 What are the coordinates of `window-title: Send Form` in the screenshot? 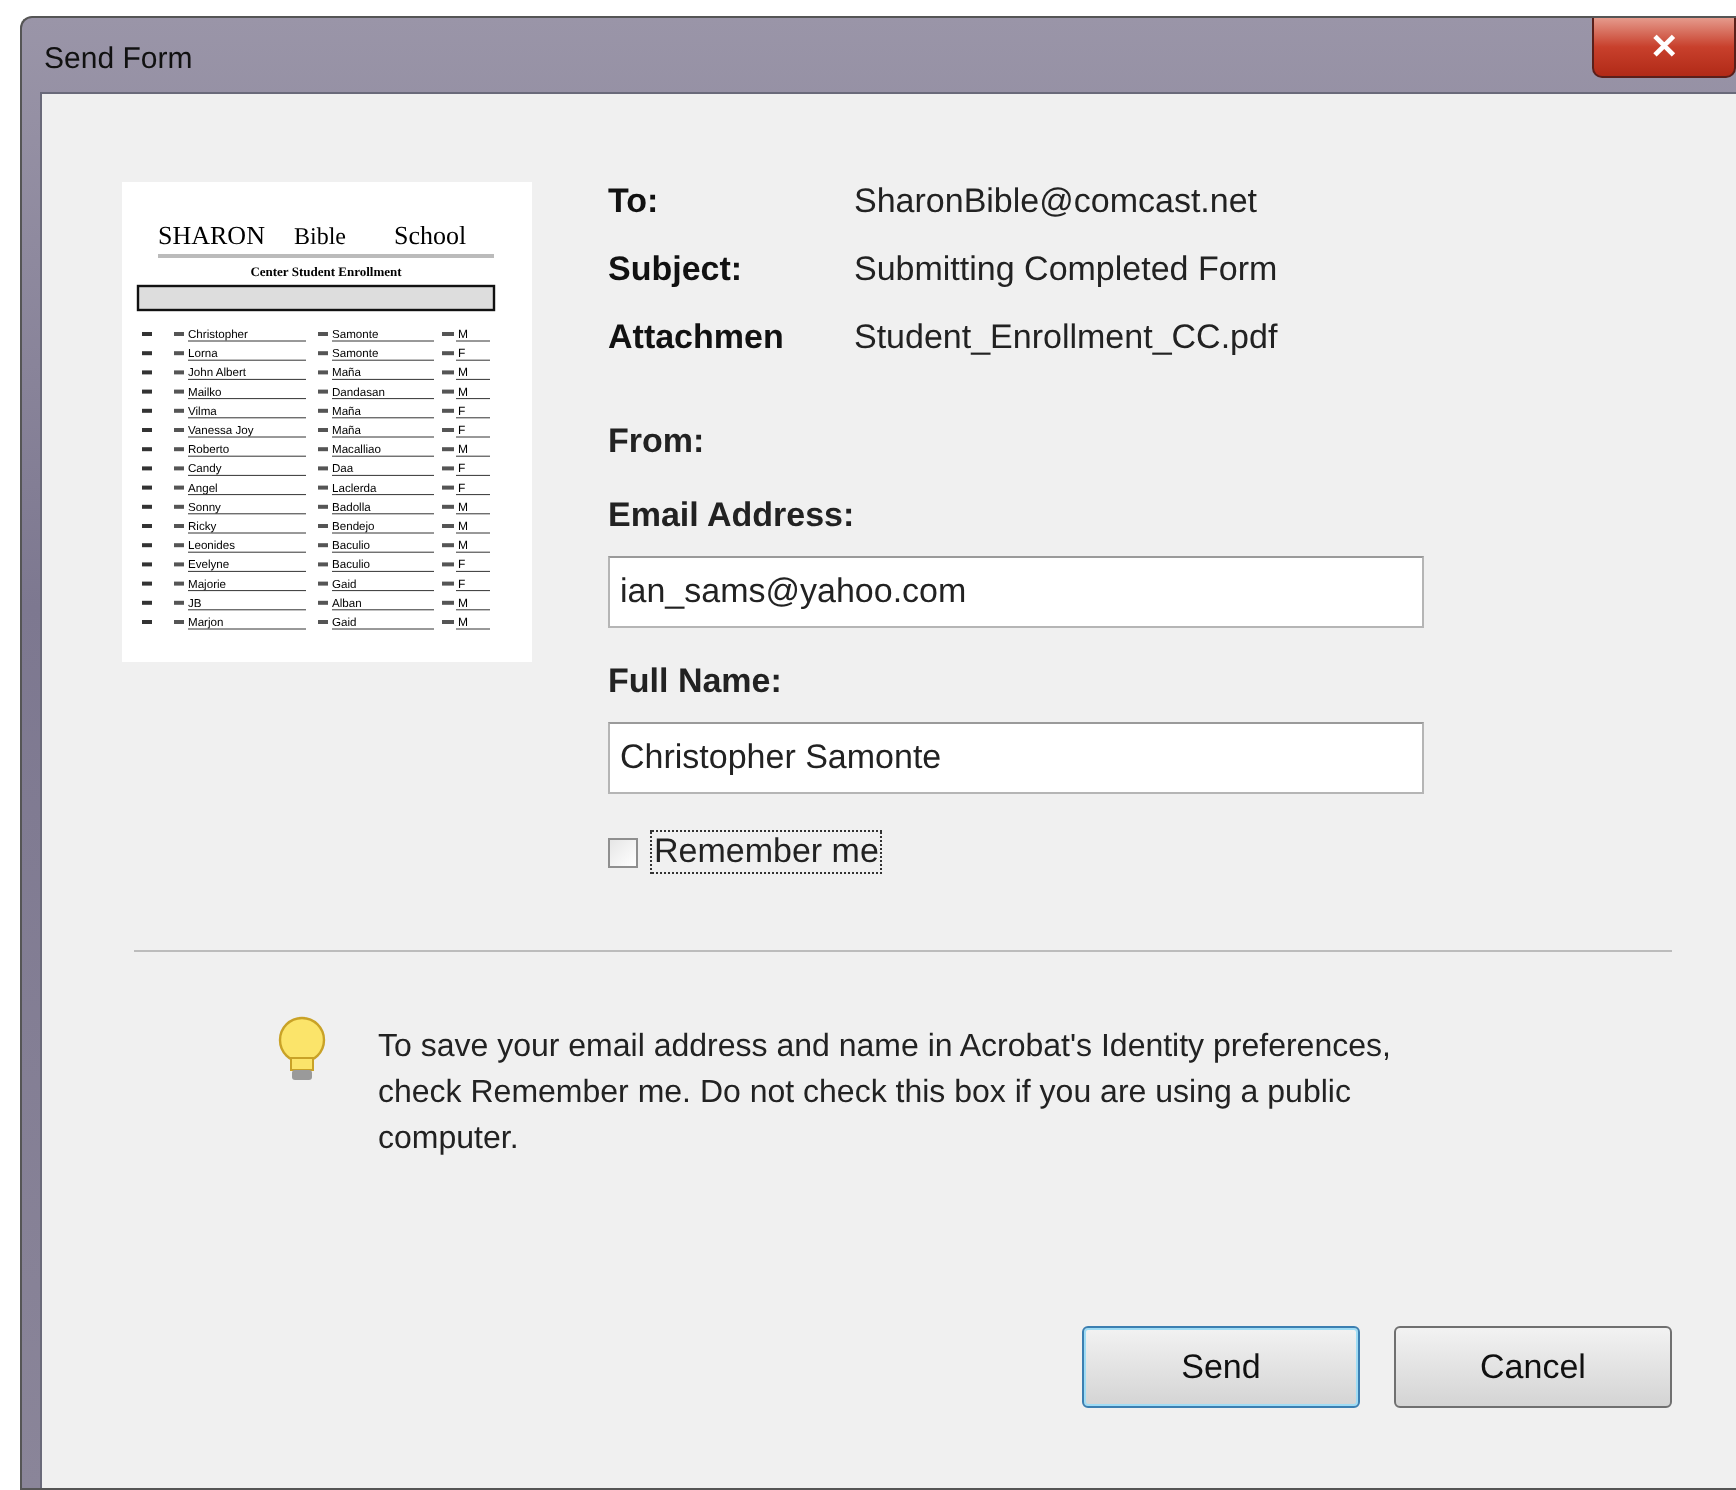 It's located at (118, 59).